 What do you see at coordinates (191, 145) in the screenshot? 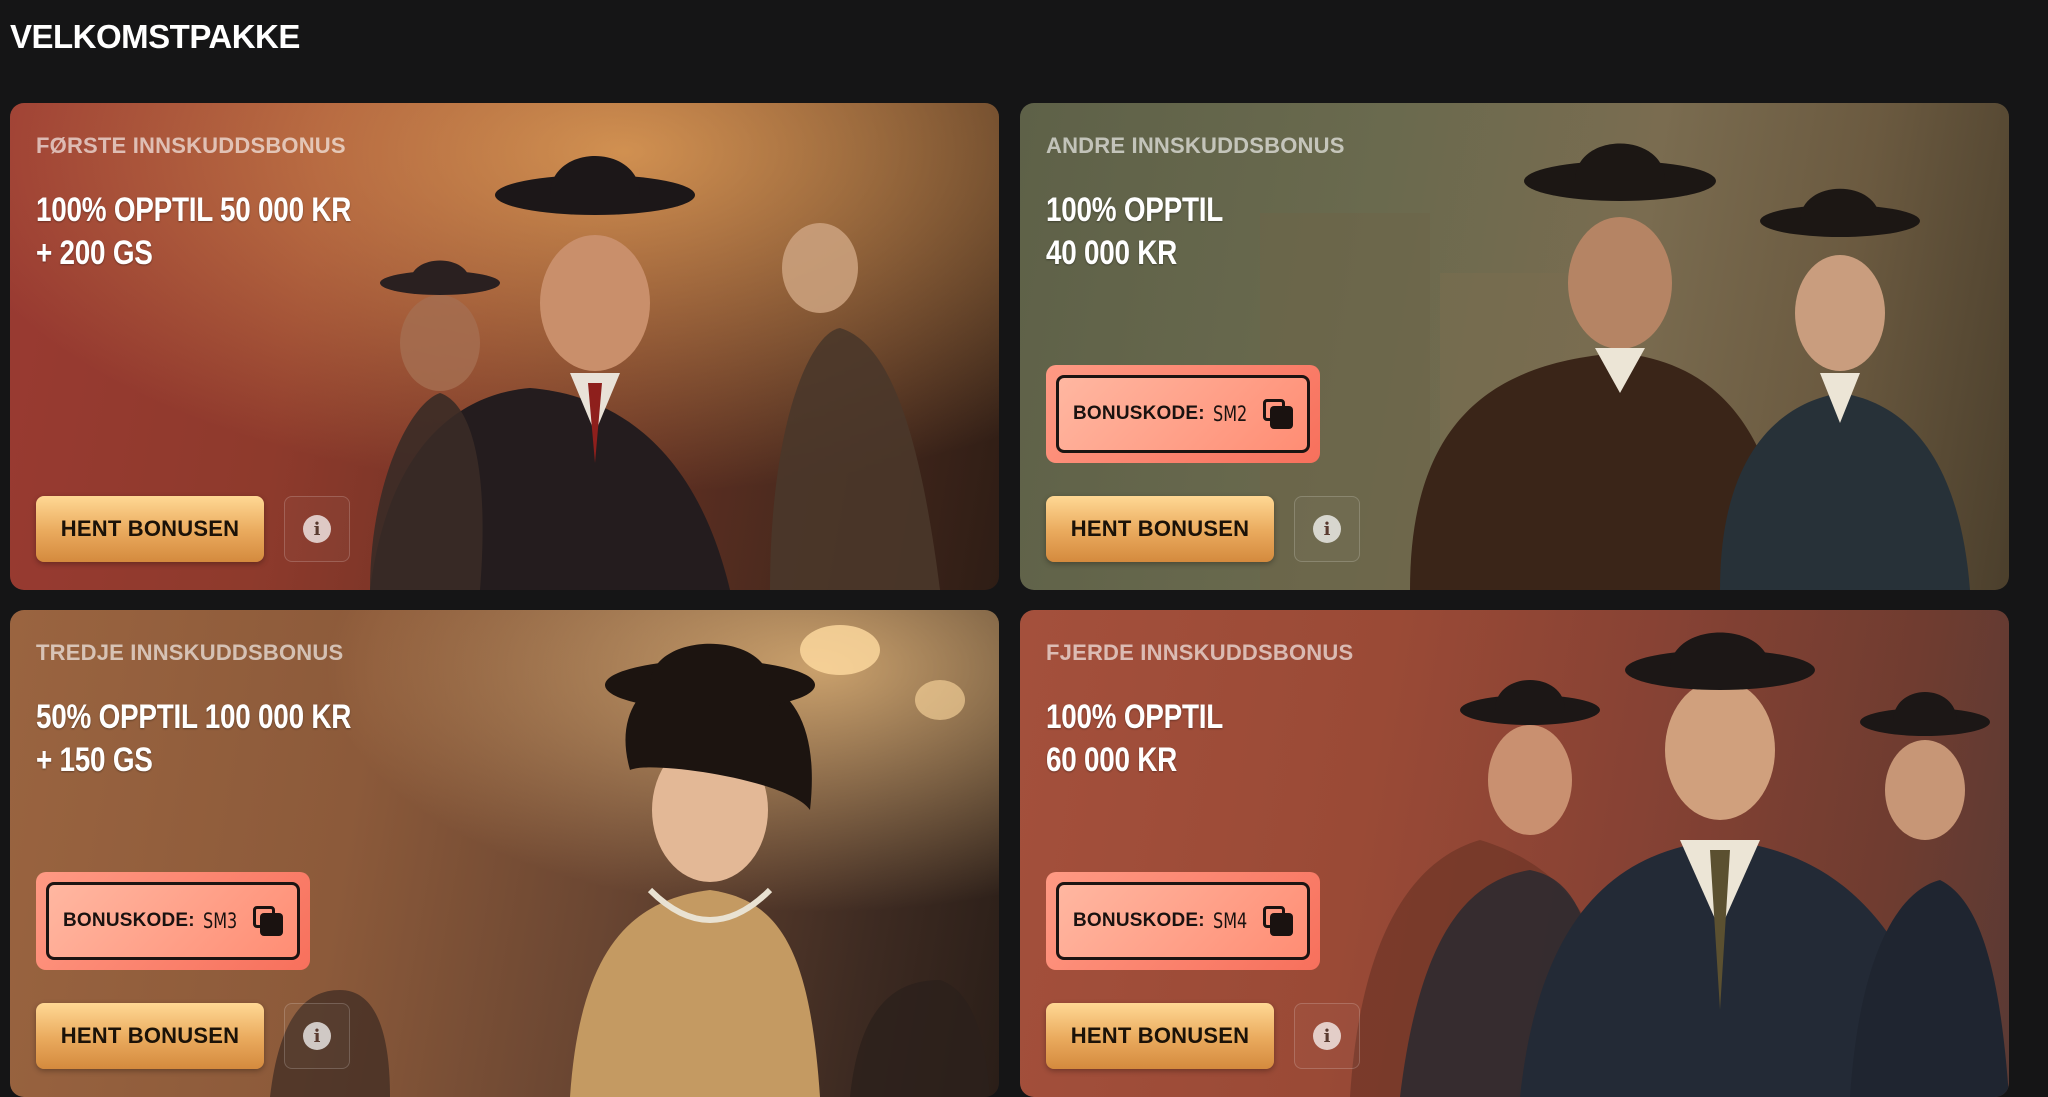
I see `card-label: FØRSTE INNSKUDDSBONUS` at bounding box center [191, 145].